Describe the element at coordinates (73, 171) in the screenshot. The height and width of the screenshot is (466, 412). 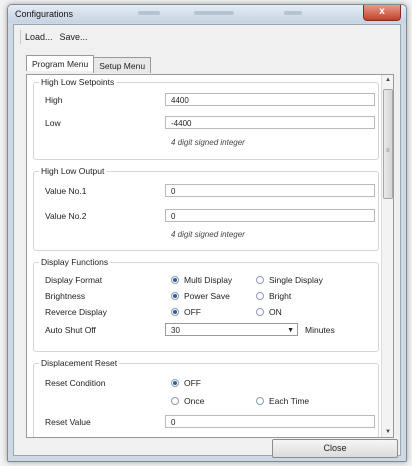
I see `group-title: High Low Output` at that location.